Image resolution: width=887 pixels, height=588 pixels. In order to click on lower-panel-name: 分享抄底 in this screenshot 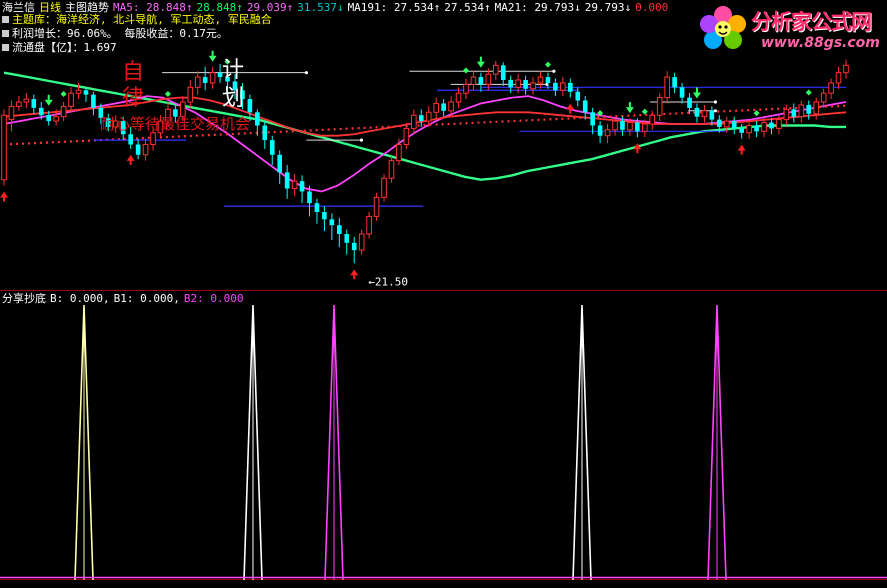, I will do `click(24, 298)`.